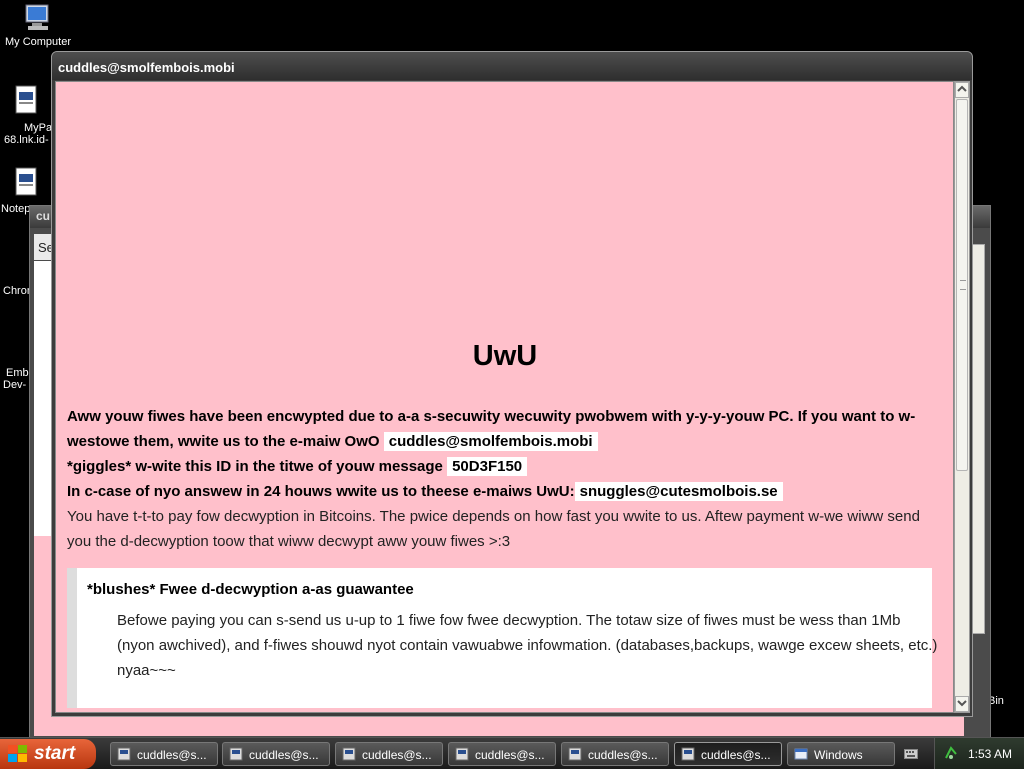 The height and width of the screenshot is (769, 1024). I want to click on mypa-label: MyPa, so click(38, 128).